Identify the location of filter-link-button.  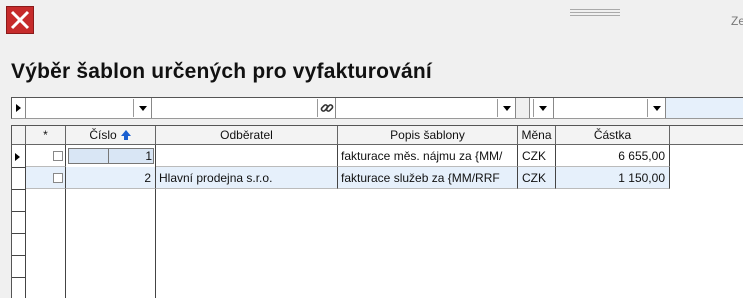
(326, 108).